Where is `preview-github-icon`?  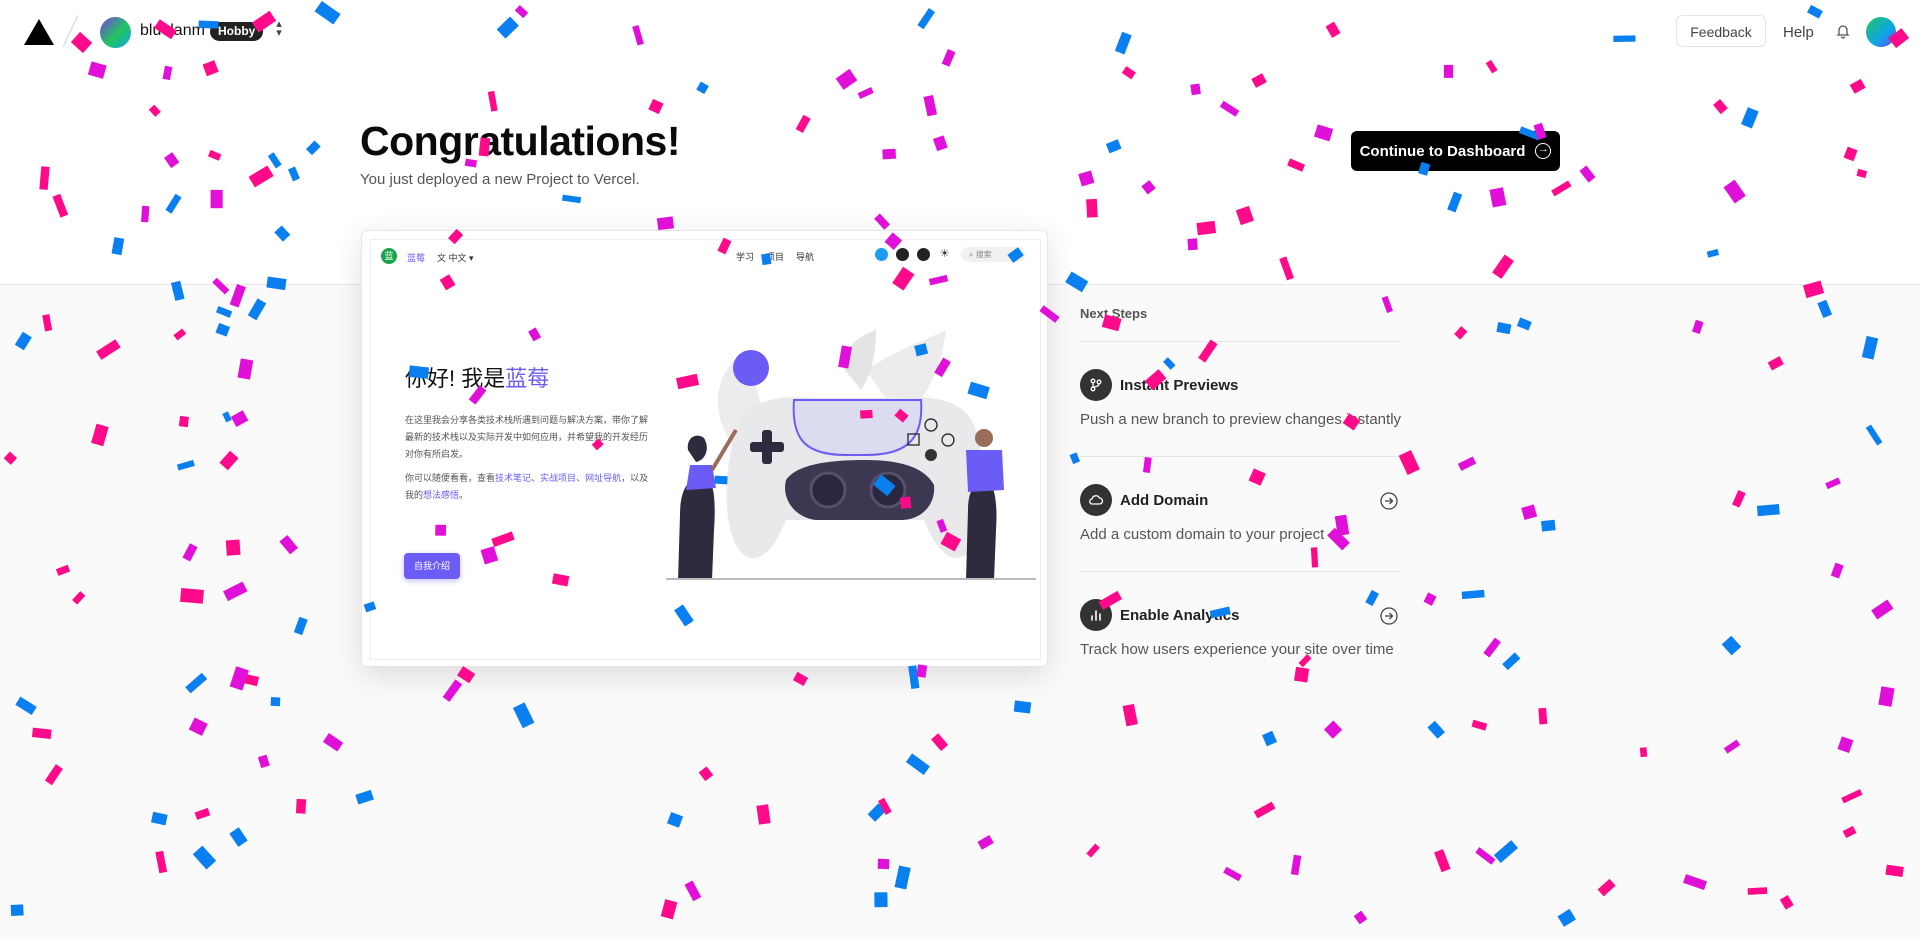 preview-github-icon is located at coordinates (902, 254).